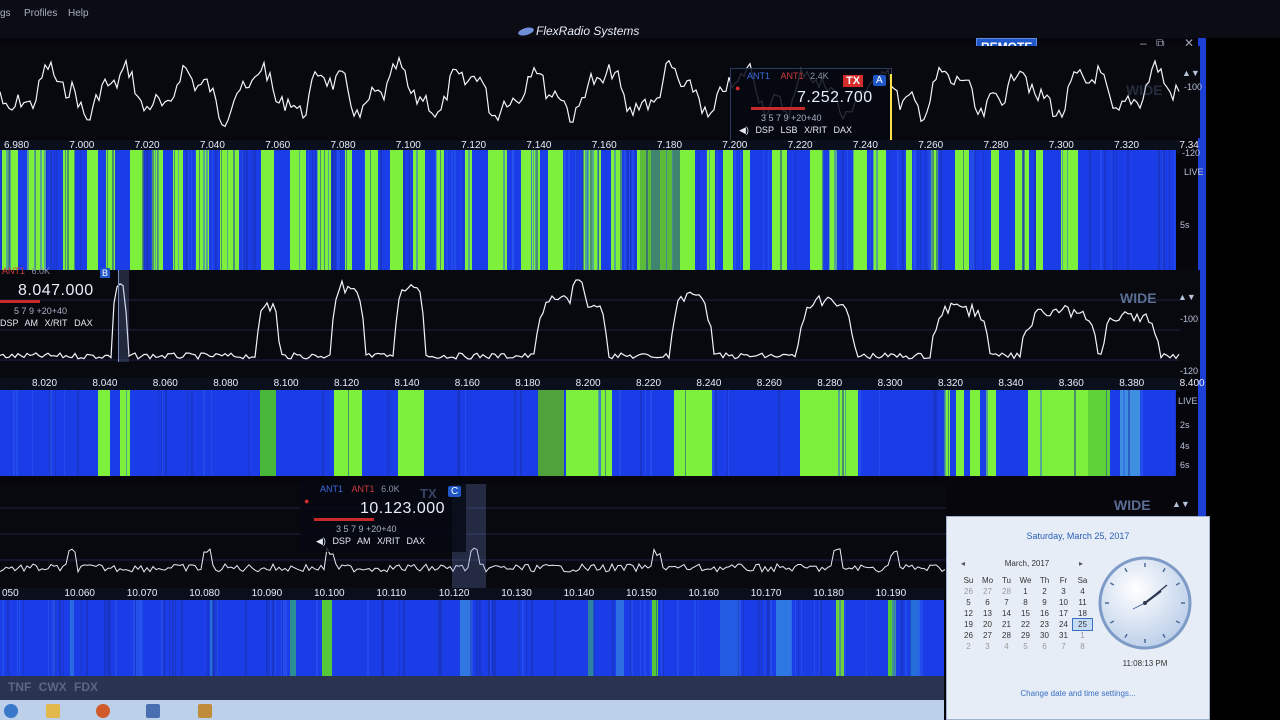  Describe the element at coordinates (78, 13) in the screenshot. I see `menu-help: Help` at that location.